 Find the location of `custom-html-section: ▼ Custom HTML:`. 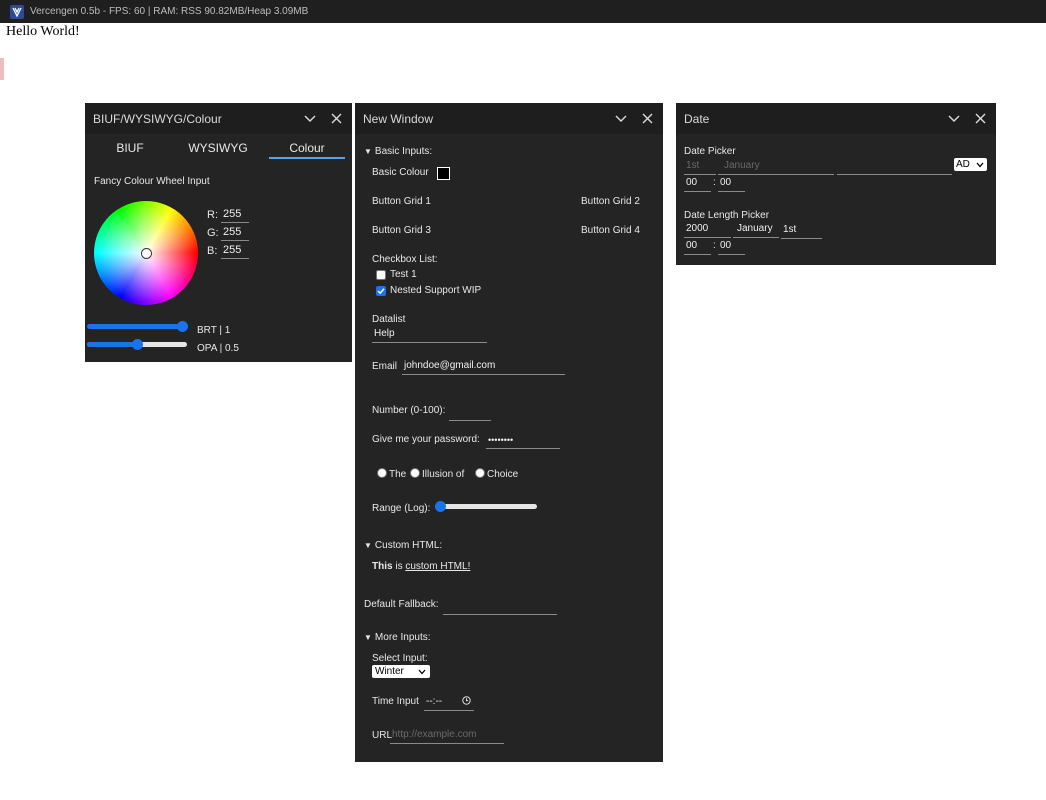

custom-html-section: ▼ Custom HTML: is located at coordinates (403, 545).